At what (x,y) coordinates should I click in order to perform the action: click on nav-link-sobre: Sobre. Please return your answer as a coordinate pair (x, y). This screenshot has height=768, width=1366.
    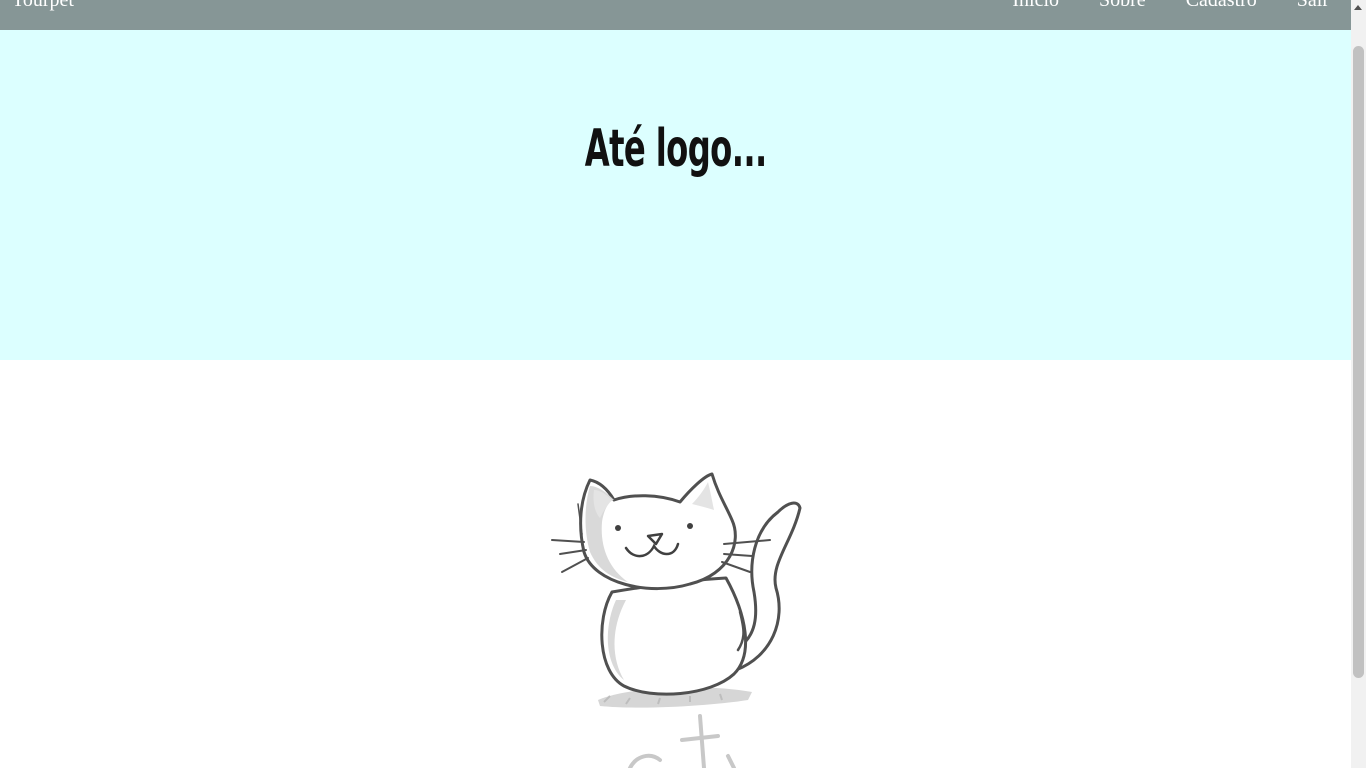
    Looking at the image, I should click on (1122, 6).